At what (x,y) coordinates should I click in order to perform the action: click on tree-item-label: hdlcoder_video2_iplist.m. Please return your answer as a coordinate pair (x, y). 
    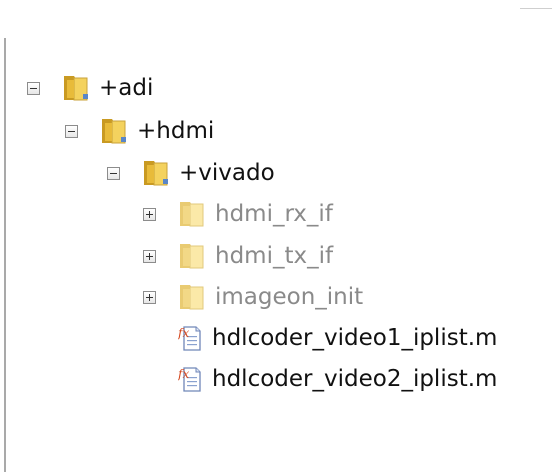
    Looking at the image, I should click on (355, 379).